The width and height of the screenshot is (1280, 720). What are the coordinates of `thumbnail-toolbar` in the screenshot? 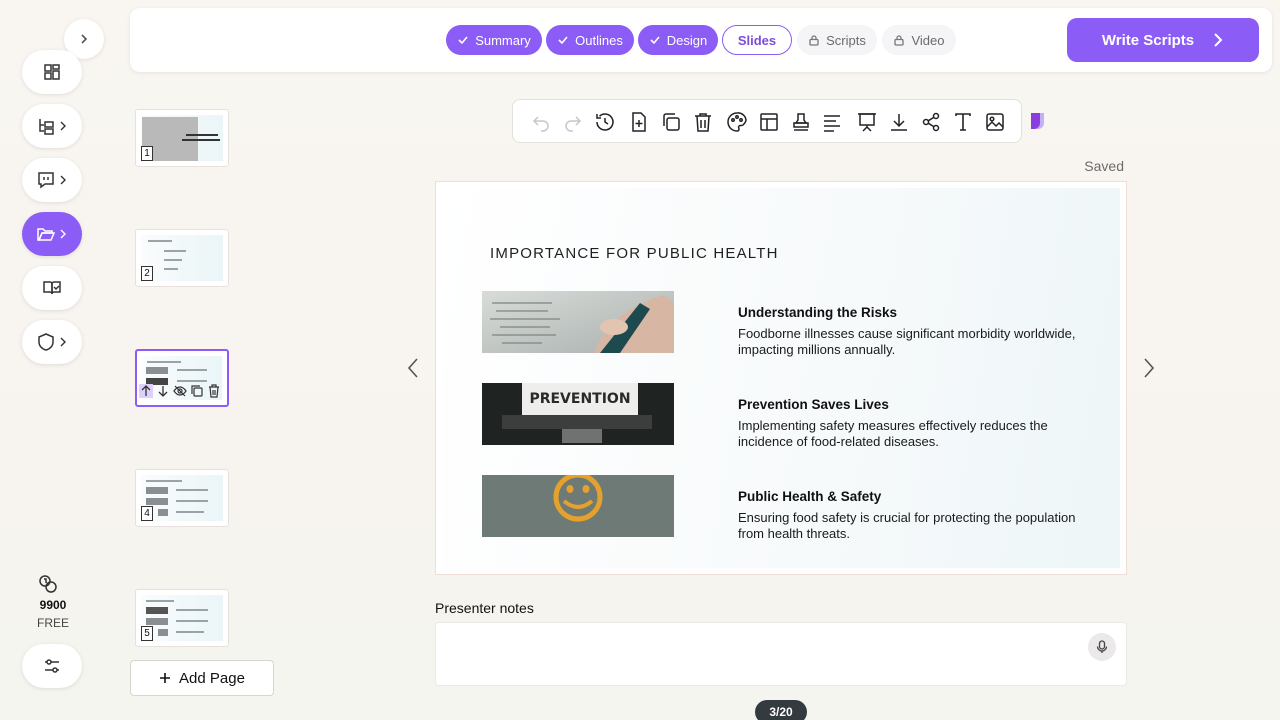 It's located at (180, 391).